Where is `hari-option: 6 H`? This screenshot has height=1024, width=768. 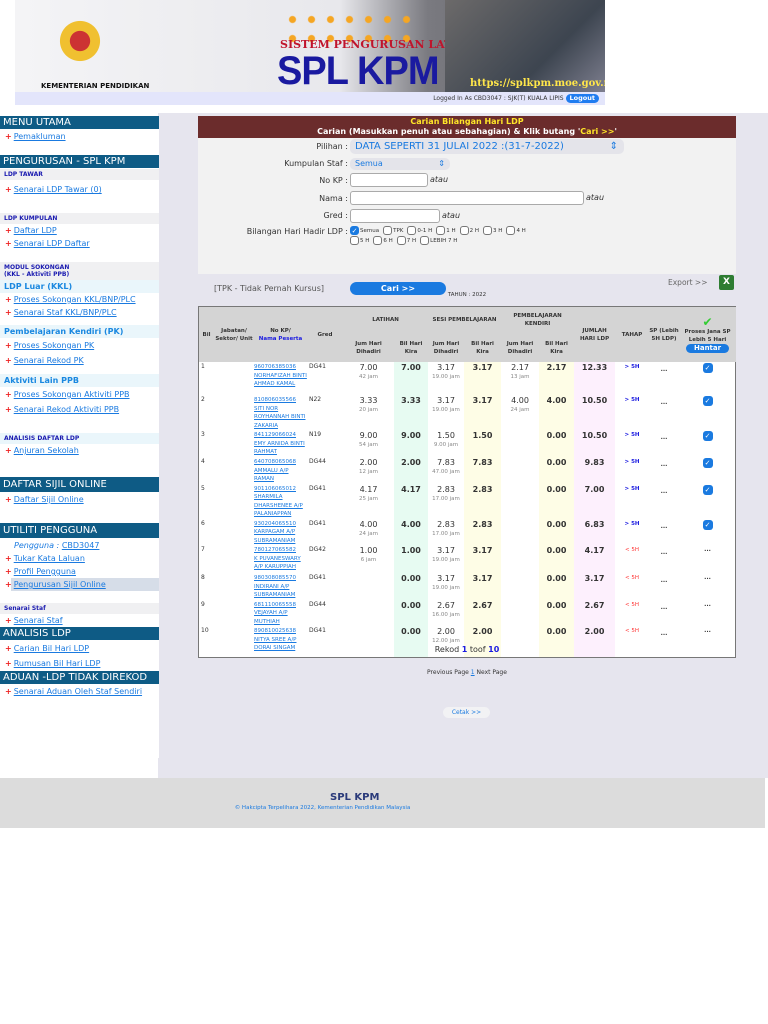
hari-option: 6 H is located at coordinates (383, 240).